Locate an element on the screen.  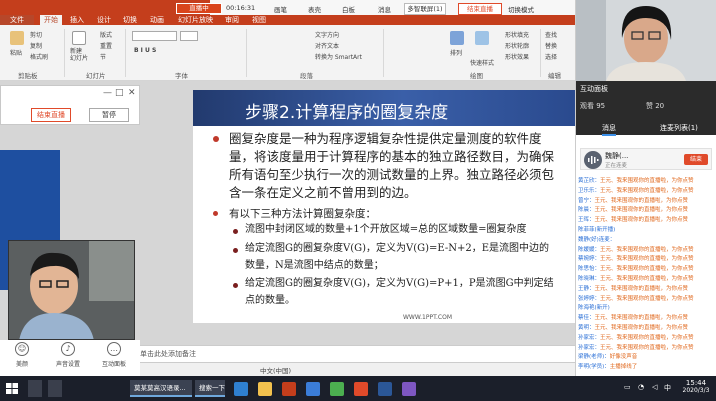
align-text-button: 对齐文本 is located at coordinates (327, 45).